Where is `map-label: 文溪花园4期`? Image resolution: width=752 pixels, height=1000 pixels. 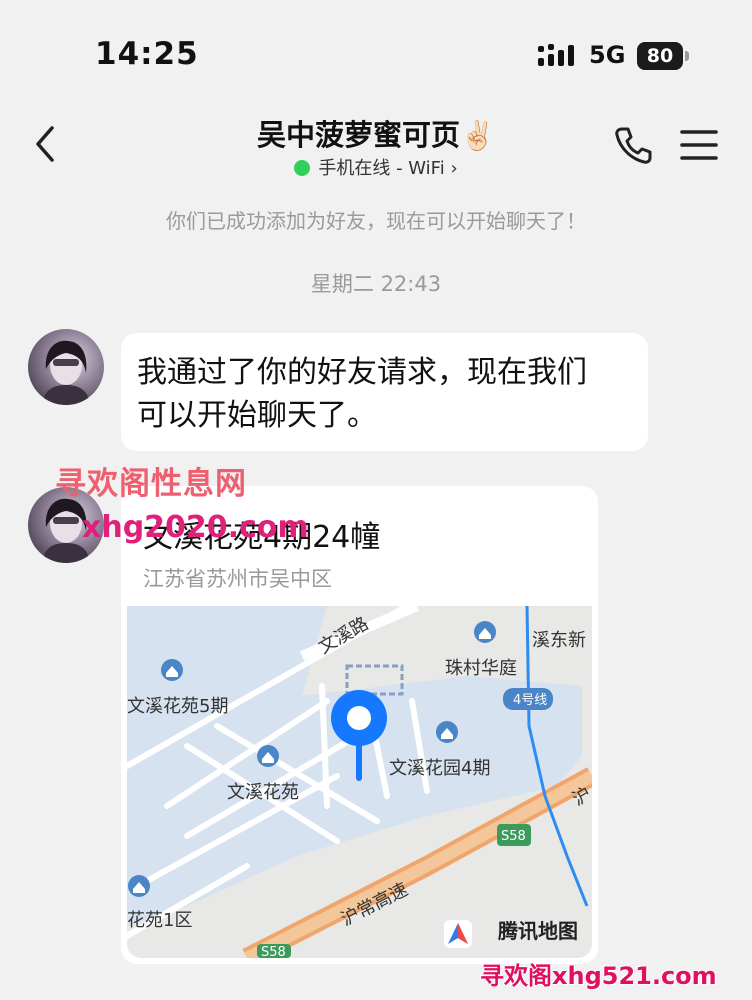
map-label: 文溪花园4期 is located at coordinates (439, 768).